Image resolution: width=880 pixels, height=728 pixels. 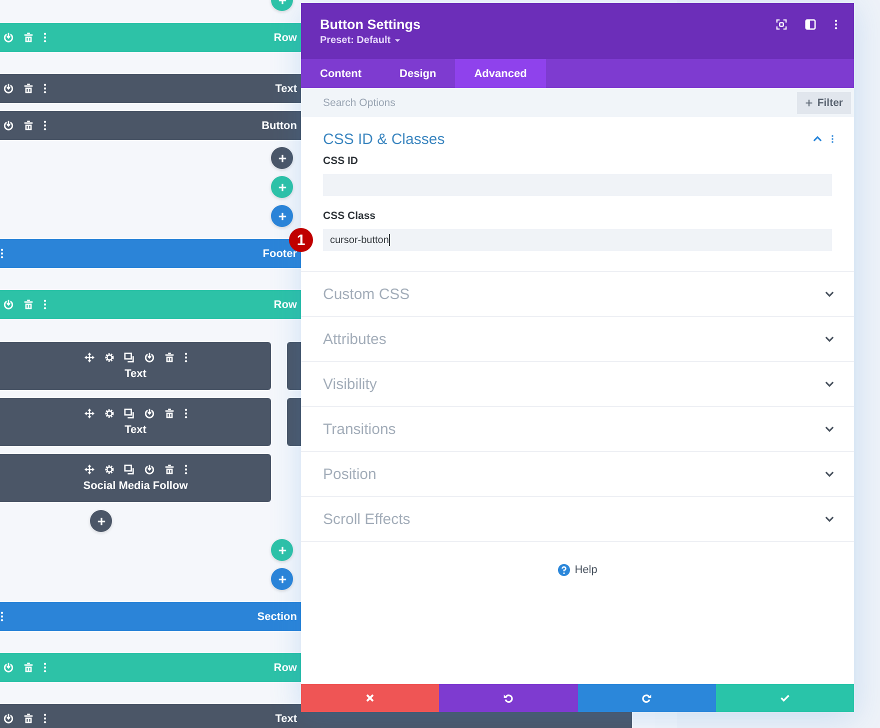 I want to click on module-label: Social Media Follow, so click(x=135, y=486).